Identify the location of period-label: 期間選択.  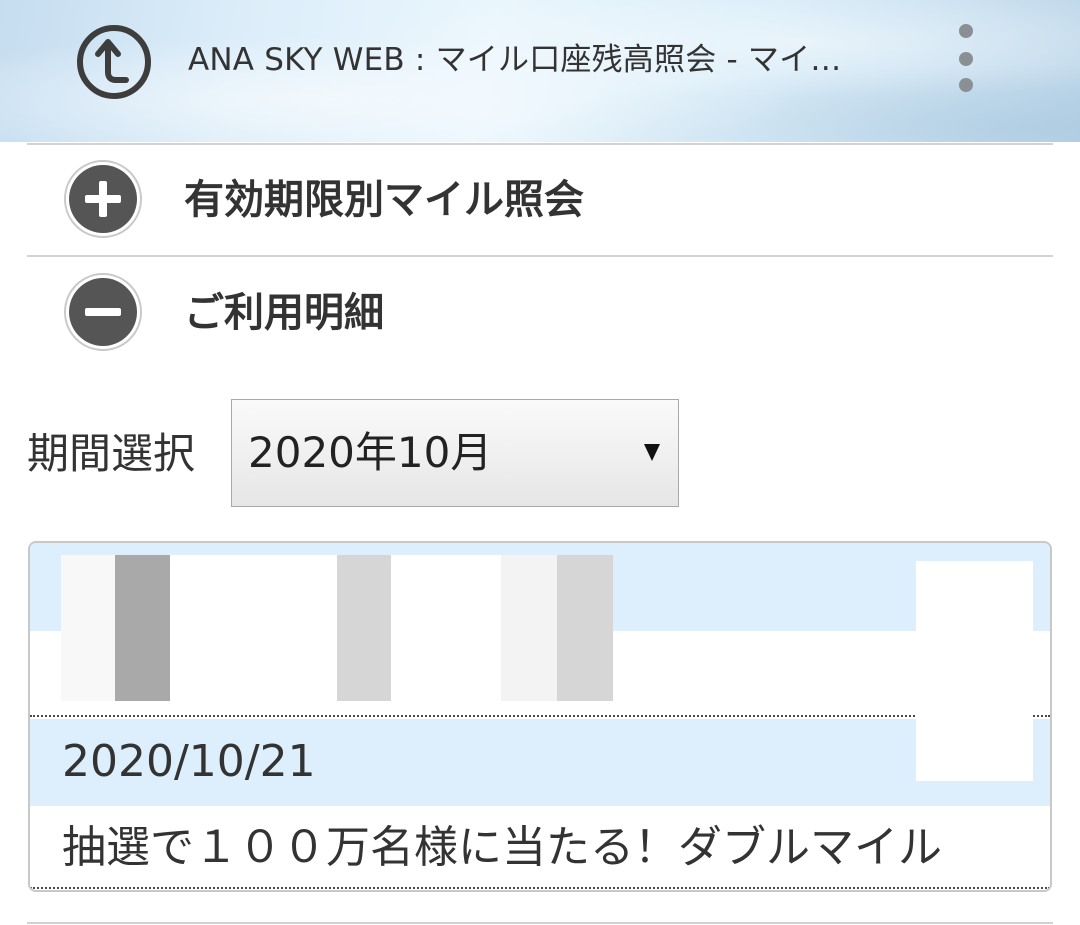
(111, 453).